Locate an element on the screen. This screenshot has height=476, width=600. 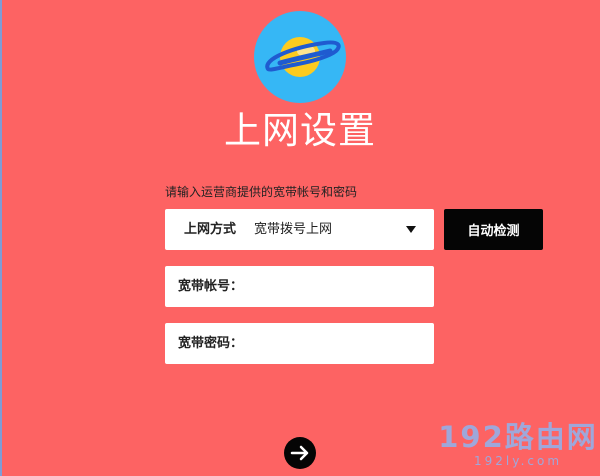
connection-method-select: 上网方式 宽带拨号上网 is located at coordinates (299, 229).